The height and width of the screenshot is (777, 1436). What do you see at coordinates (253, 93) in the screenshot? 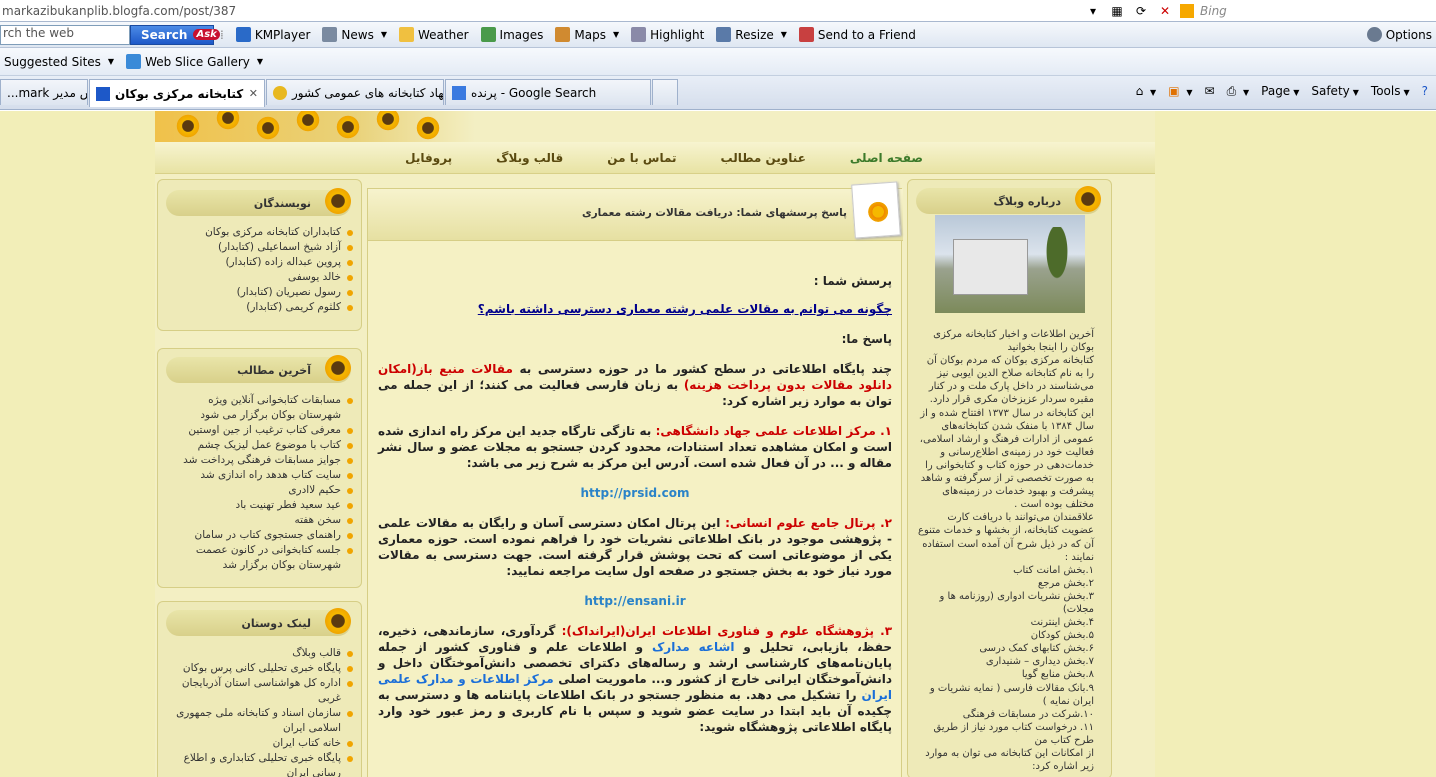
I see `close-icon: ✕` at bounding box center [253, 93].